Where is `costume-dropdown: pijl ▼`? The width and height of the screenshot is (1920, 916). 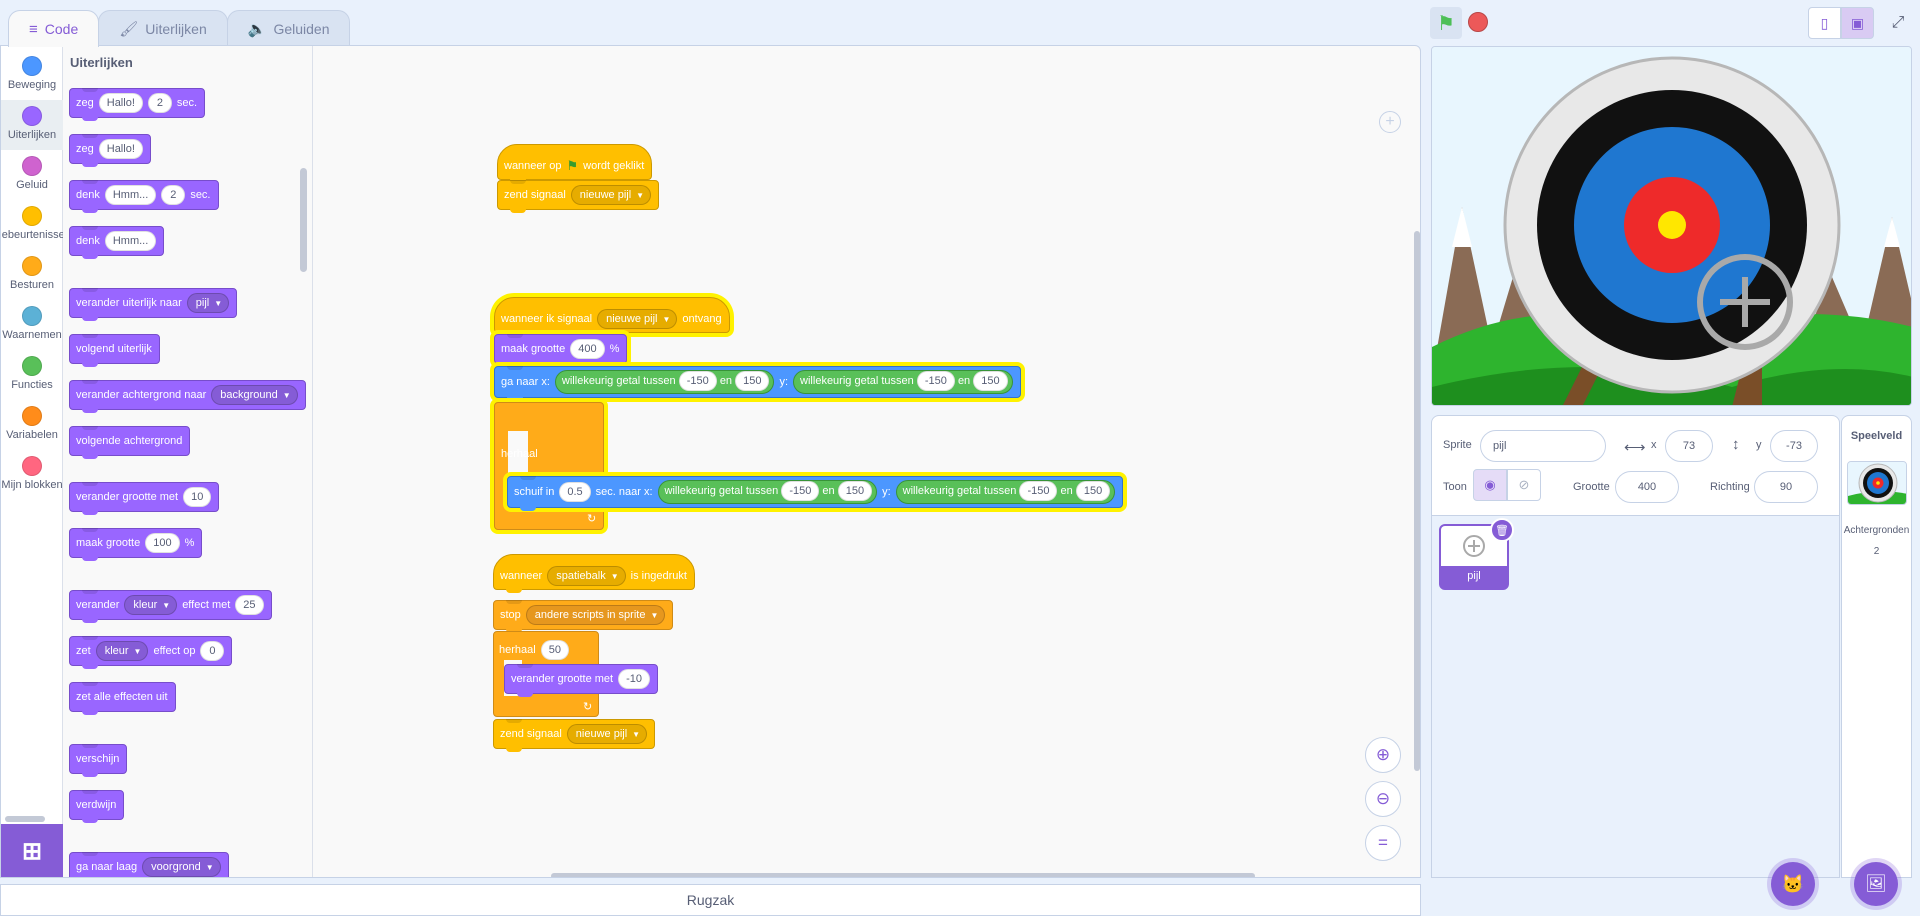
costume-dropdown: pijl ▼ is located at coordinates (208, 303).